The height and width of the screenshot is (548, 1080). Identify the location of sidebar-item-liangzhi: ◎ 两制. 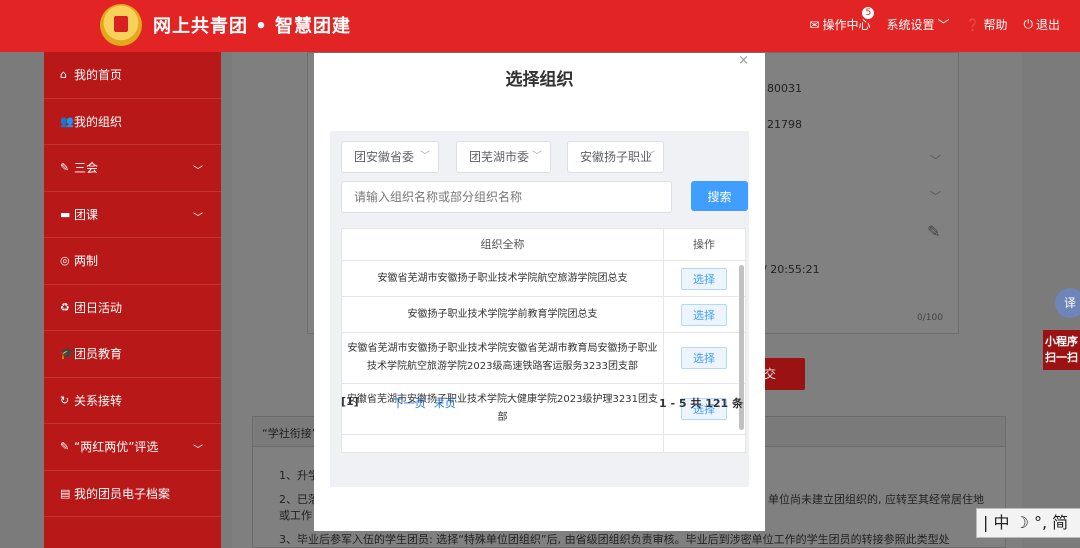
(132, 261).